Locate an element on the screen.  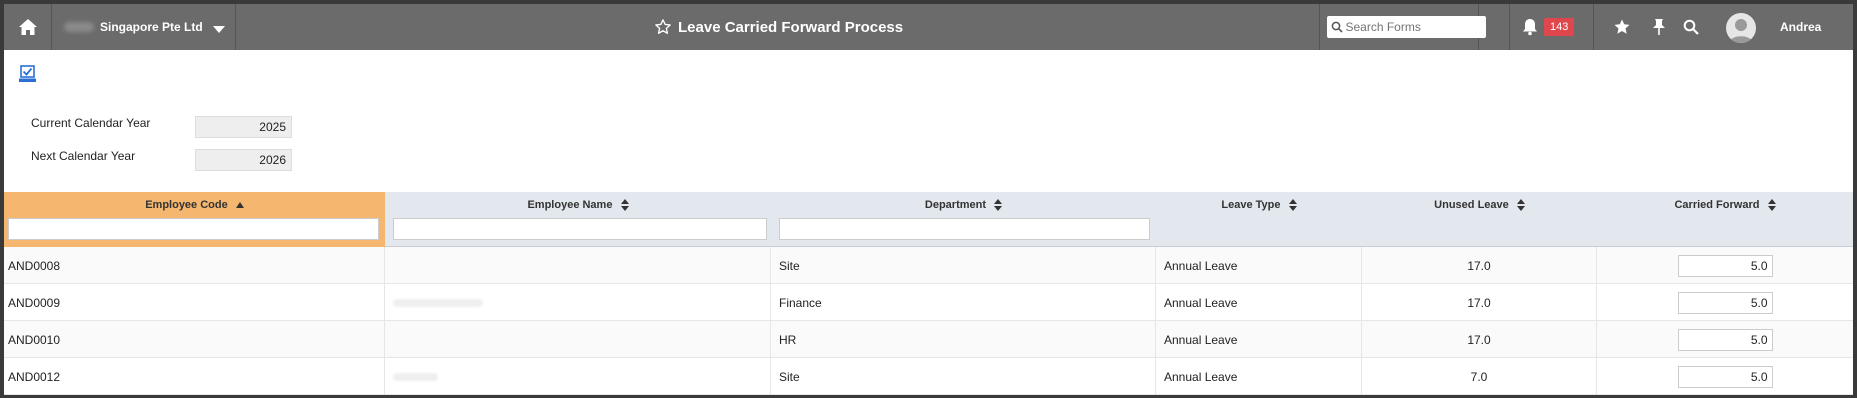
search-forms-box is located at coordinates (1406, 27).